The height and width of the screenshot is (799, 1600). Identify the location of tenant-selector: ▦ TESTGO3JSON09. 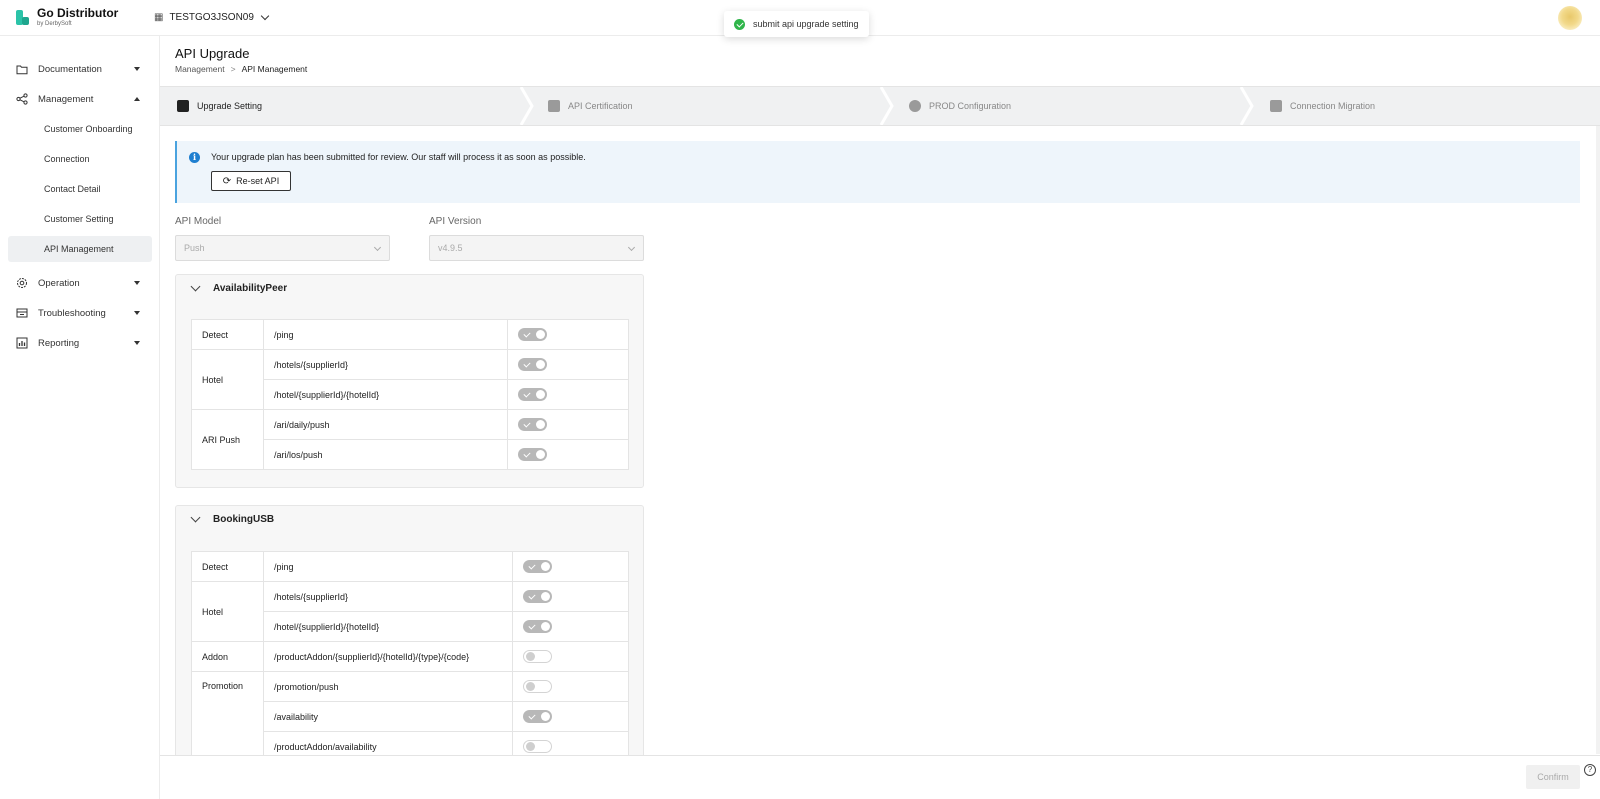
(212, 17).